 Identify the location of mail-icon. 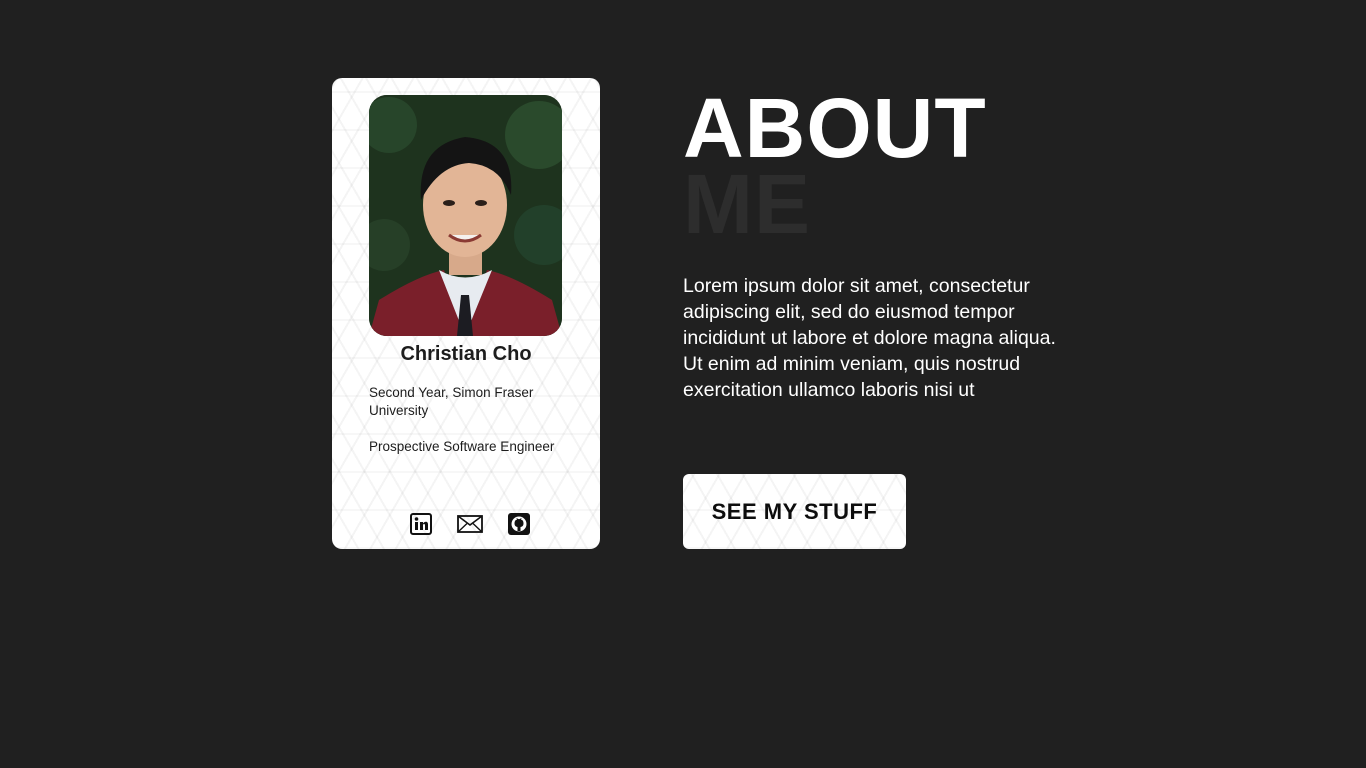
(470, 524).